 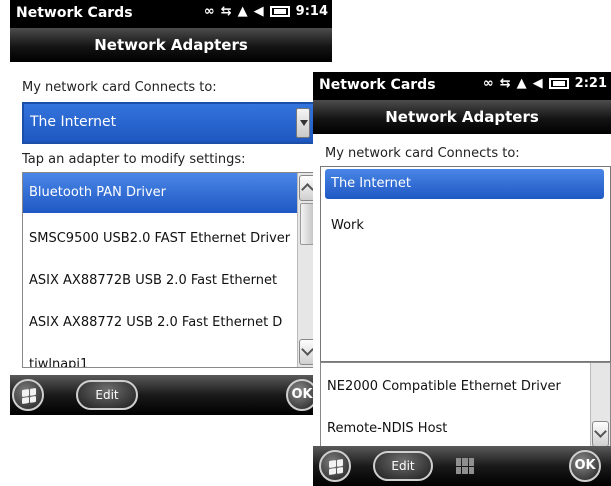 I want to click on dropdown-option: The Internet, so click(x=464, y=184).